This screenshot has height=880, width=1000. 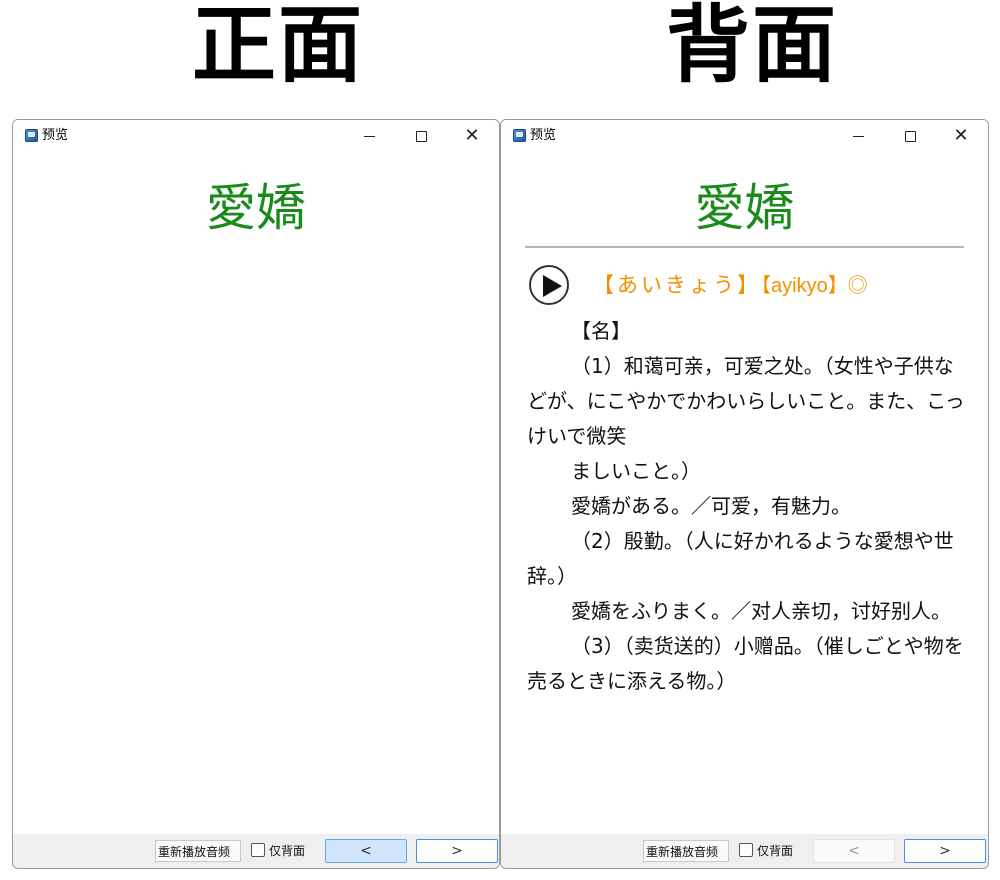 What do you see at coordinates (740, 558) in the screenshot?
I see `definition-line: （2）殷勤。（人に好かれるような愛想や世辞。）` at bounding box center [740, 558].